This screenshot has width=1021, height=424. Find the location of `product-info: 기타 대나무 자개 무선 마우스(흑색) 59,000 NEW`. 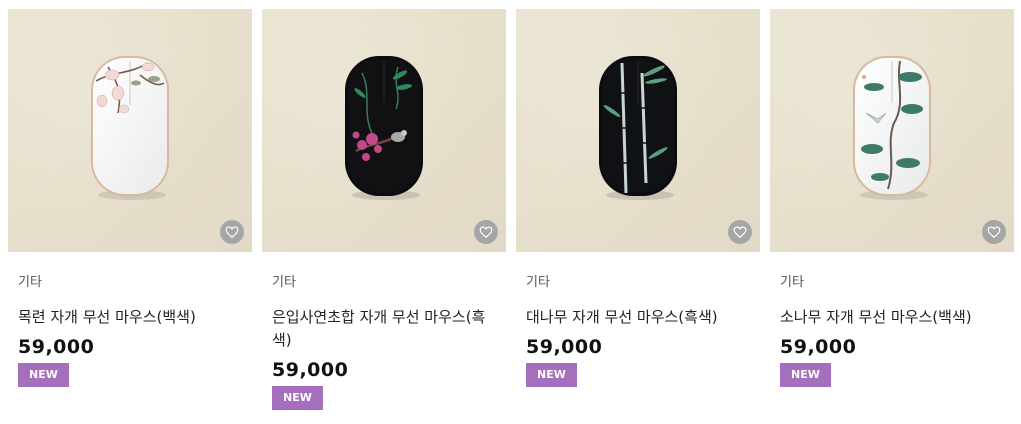

product-info: 기타 대나무 자개 무선 마우스(흑색) 59,000 NEW is located at coordinates (638, 319).